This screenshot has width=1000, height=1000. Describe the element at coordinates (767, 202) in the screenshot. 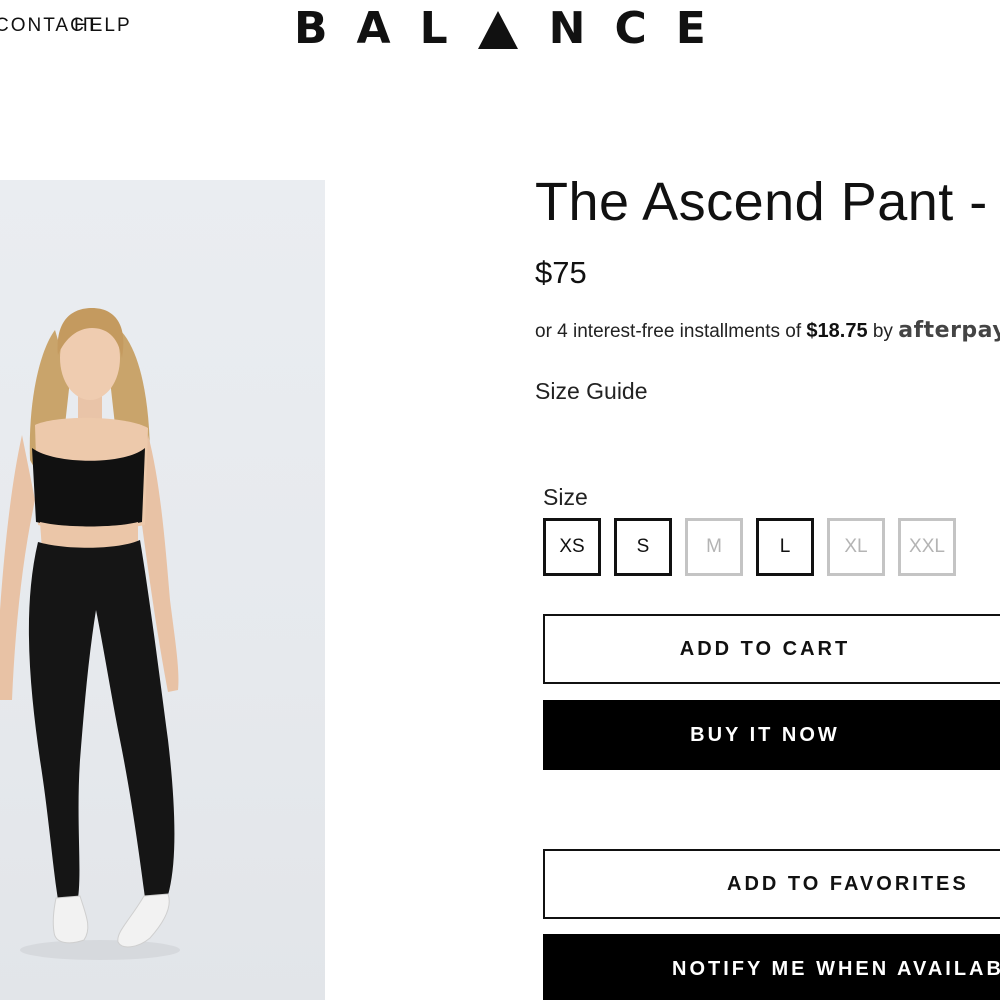

I see `product-title: The Ascend Pant - Black` at that location.